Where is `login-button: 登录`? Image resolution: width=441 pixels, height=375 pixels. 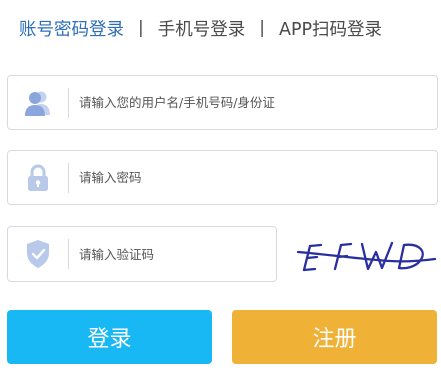
login-button: 登录 is located at coordinates (109, 337).